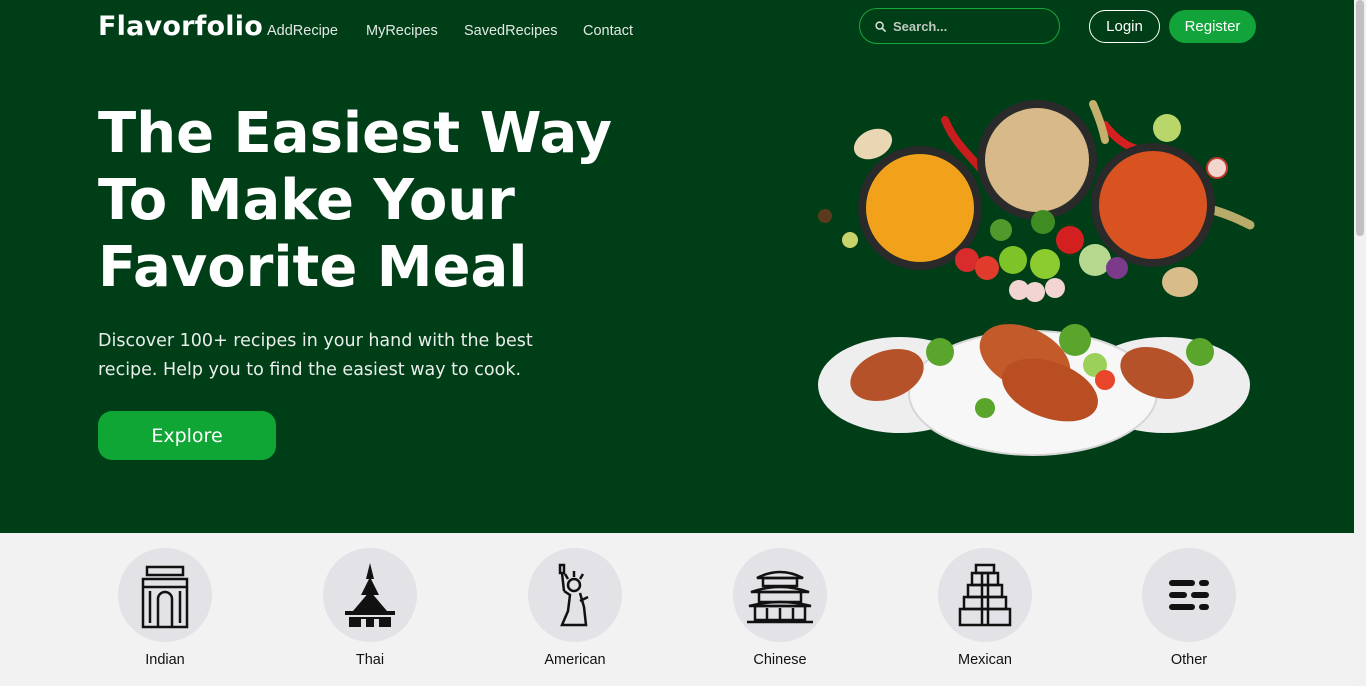 The height and width of the screenshot is (686, 1366). Describe the element at coordinates (1360, 118) in the screenshot. I see `scrollbar-thumb` at that location.